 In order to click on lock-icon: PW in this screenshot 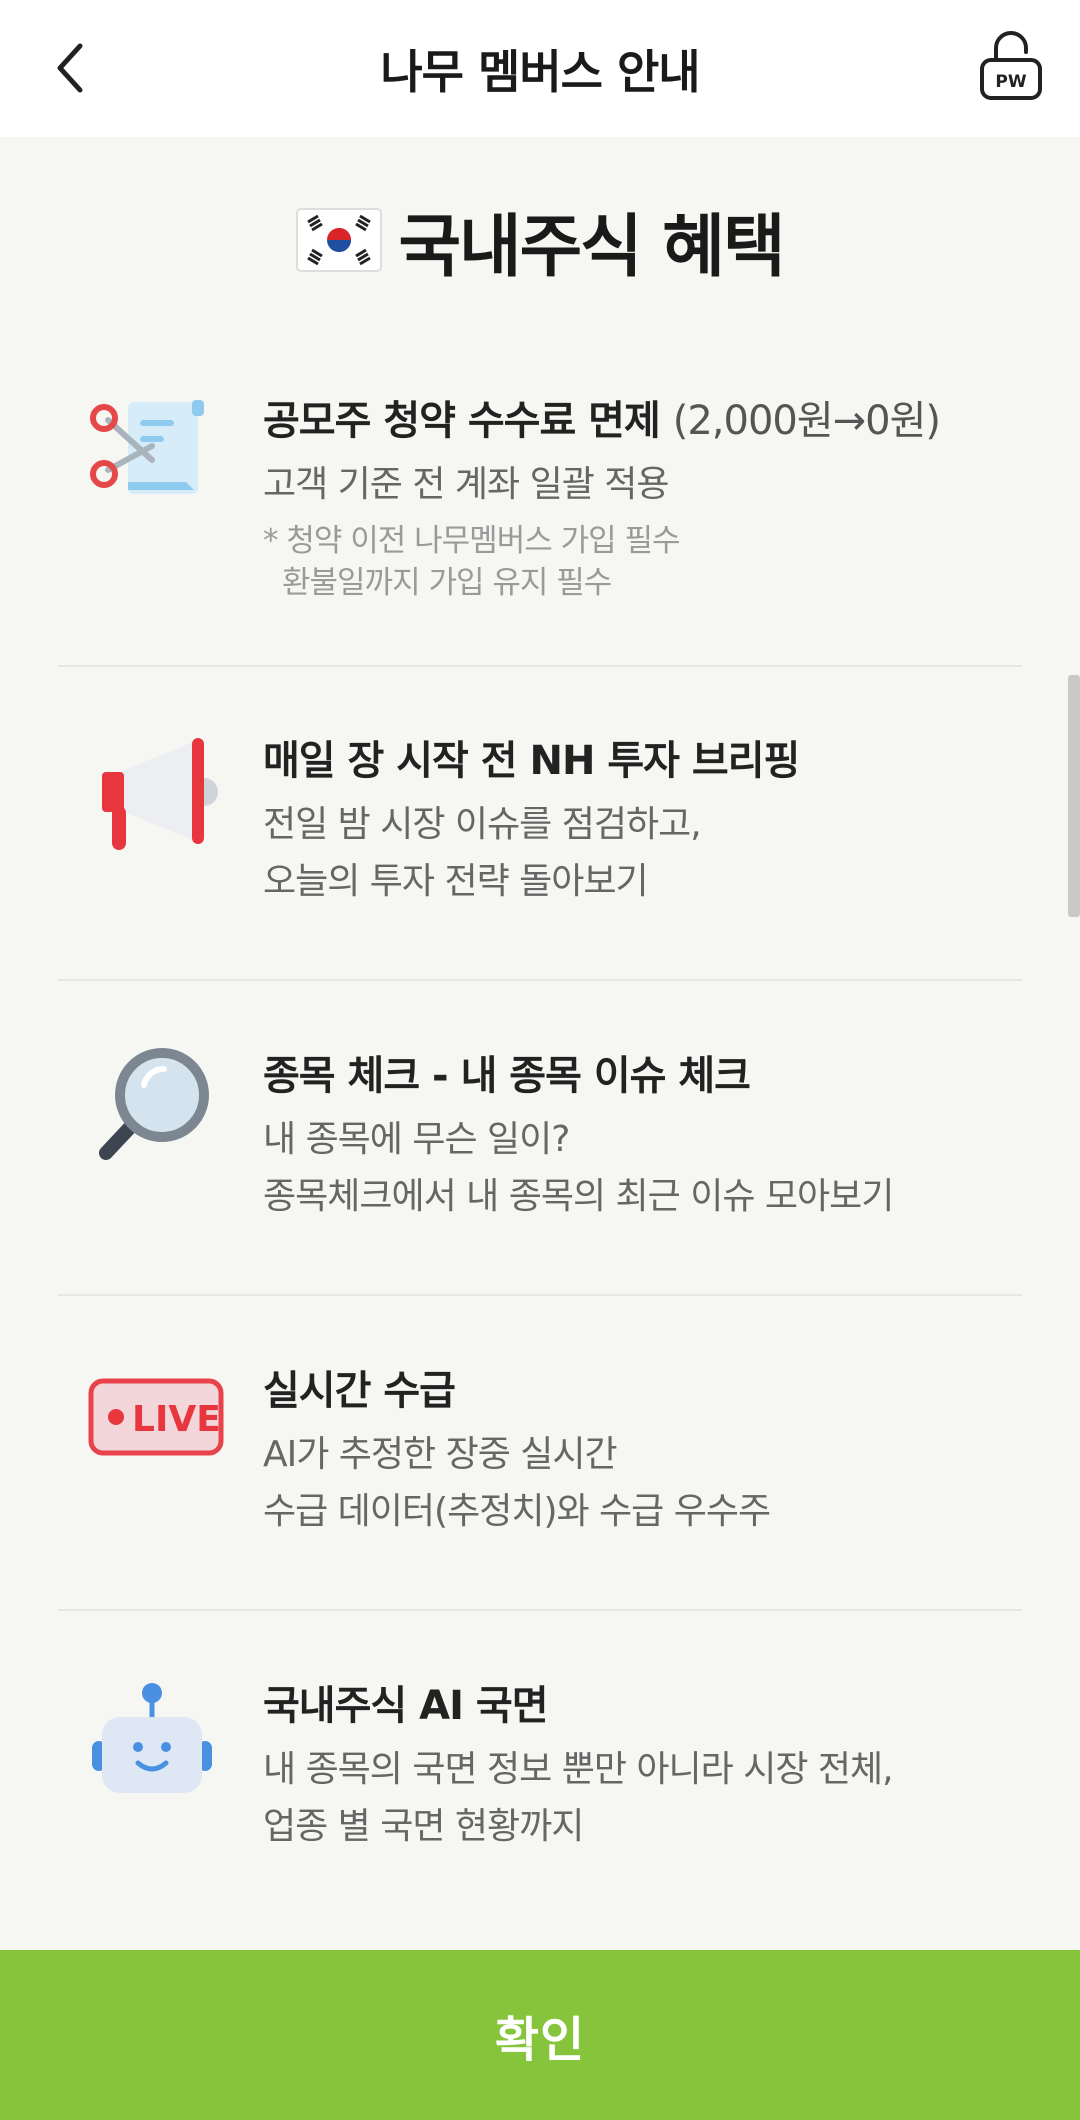, I will do `click(1011, 65)`.